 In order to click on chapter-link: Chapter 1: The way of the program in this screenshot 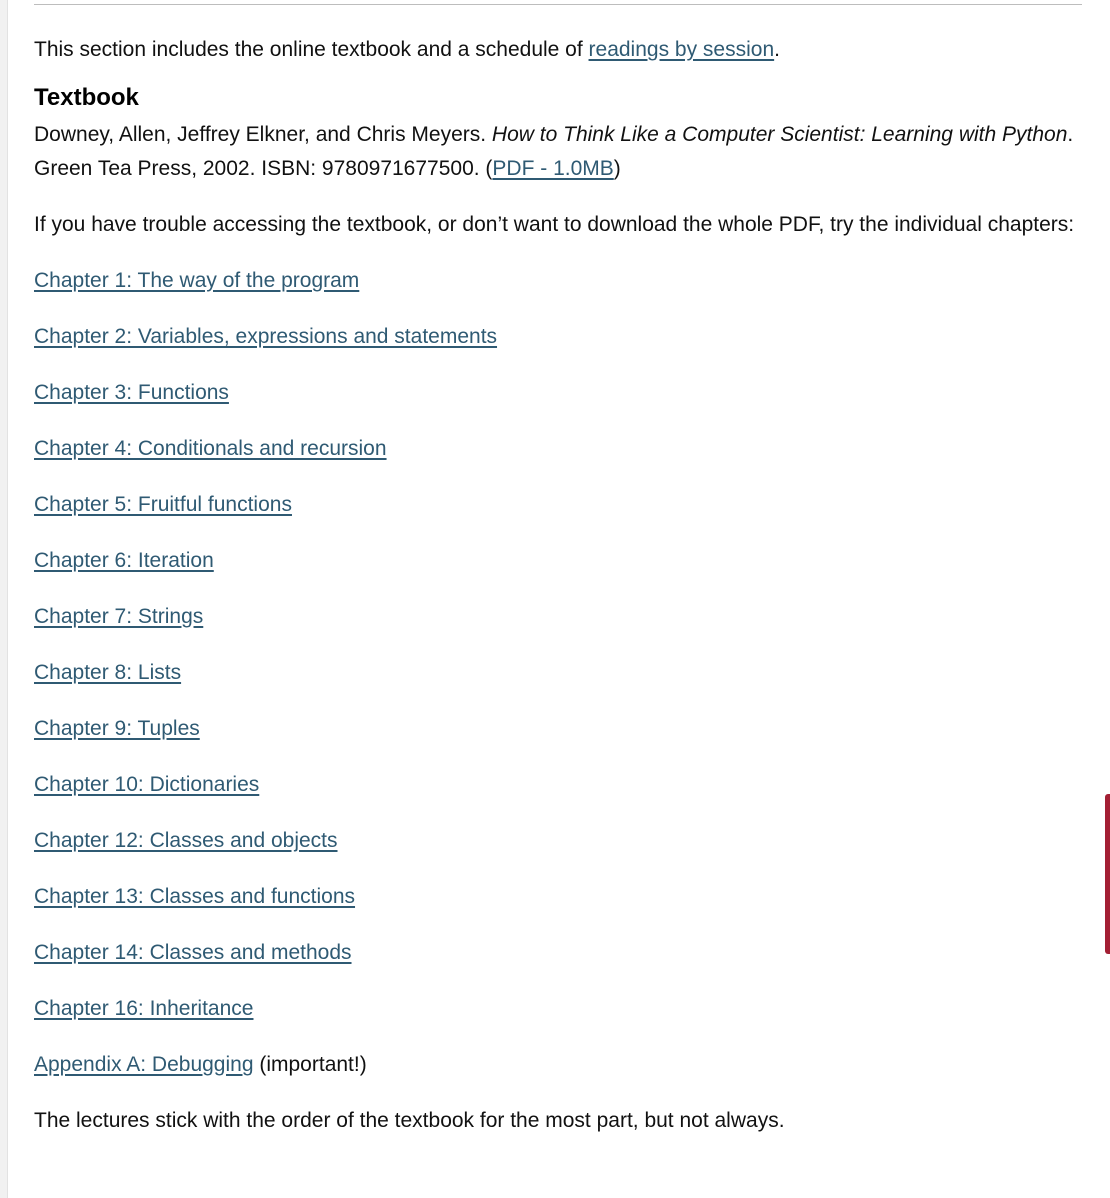, I will do `click(196, 280)`.